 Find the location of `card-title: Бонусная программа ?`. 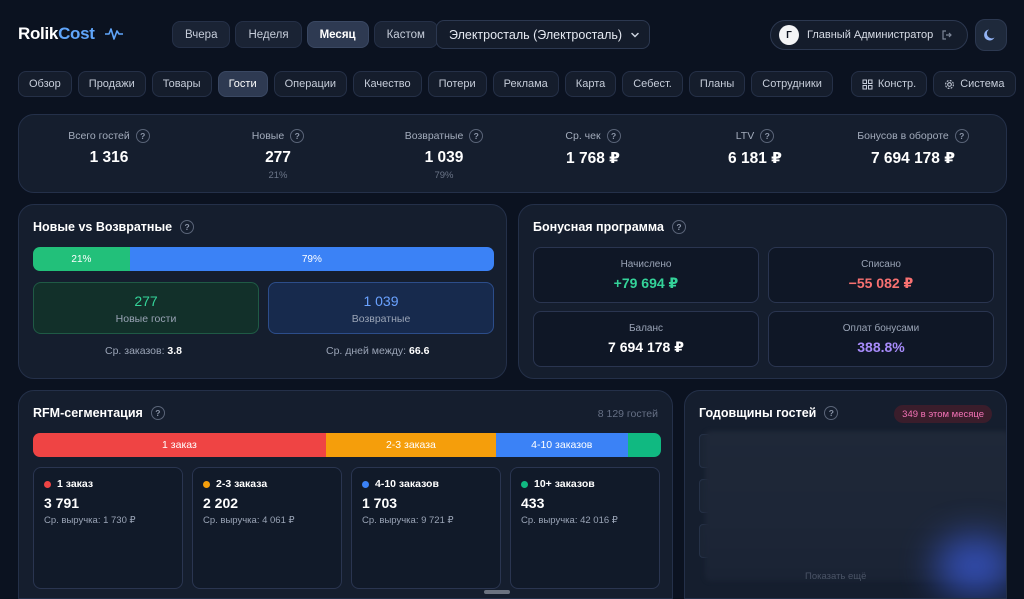

card-title: Бонусная программа ? is located at coordinates (609, 227).